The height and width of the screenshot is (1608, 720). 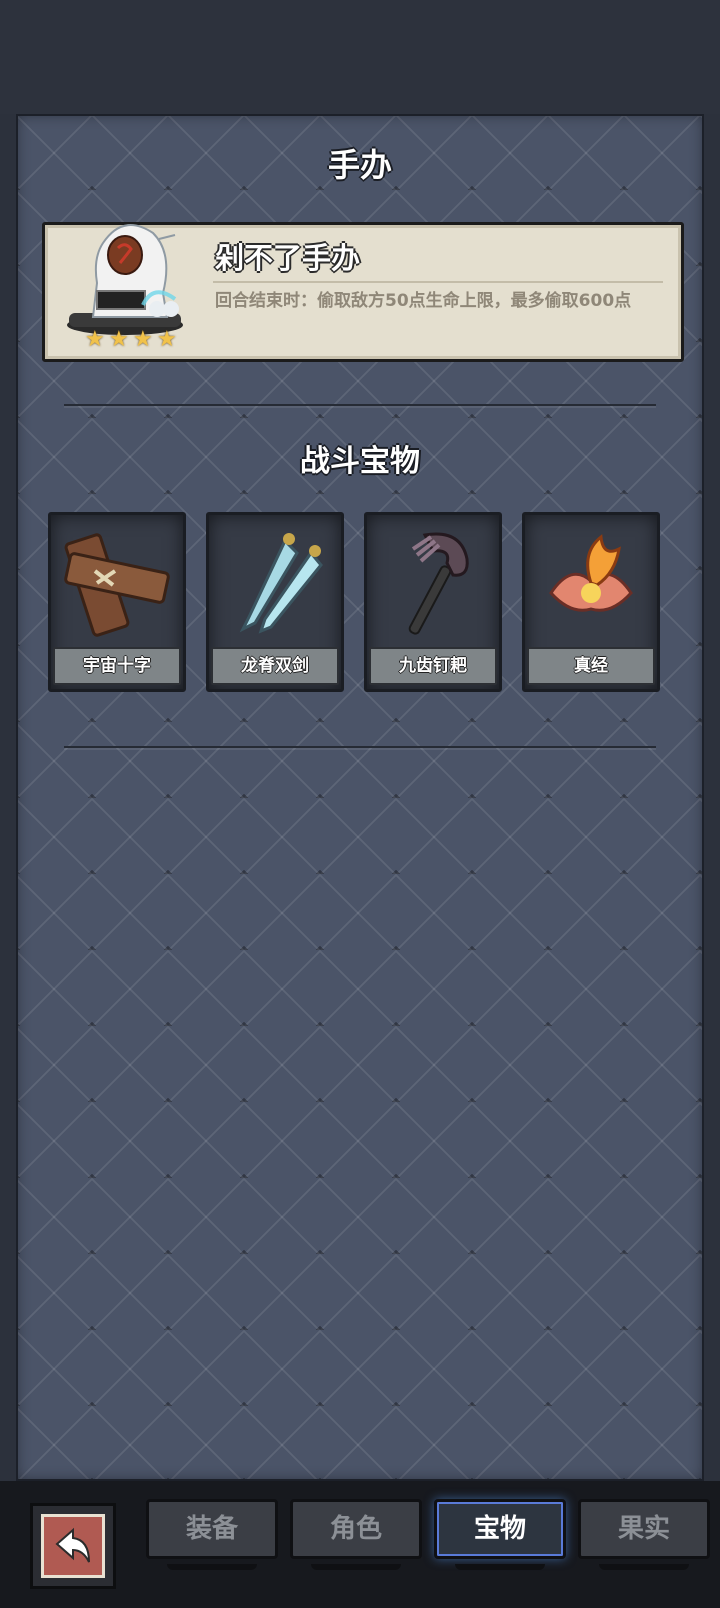 What do you see at coordinates (275, 666) in the screenshot?
I see `treasure-label: 龙脊双剑` at bounding box center [275, 666].